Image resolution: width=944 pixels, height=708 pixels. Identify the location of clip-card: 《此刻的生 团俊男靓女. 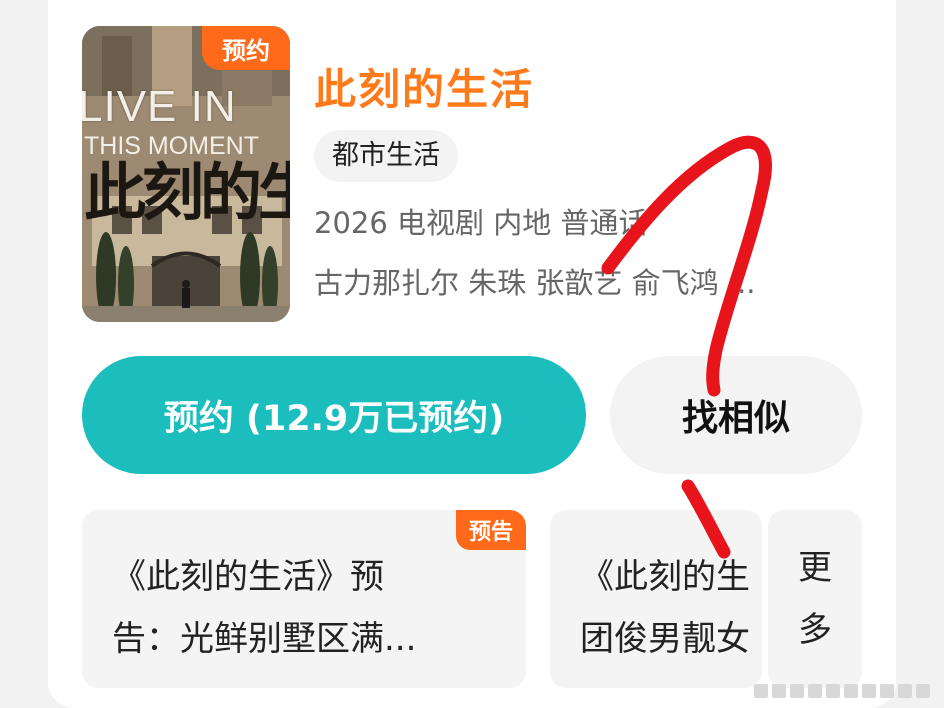
(656, 599).